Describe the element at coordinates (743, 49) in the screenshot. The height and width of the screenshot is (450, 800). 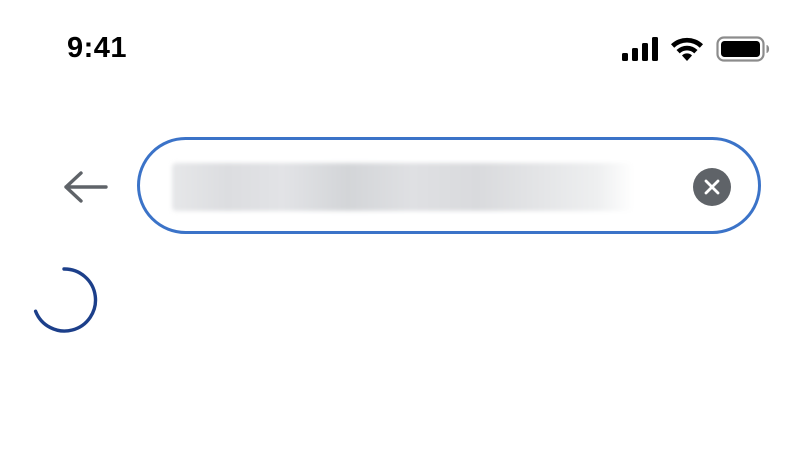
I see `battery-icon` at that location.